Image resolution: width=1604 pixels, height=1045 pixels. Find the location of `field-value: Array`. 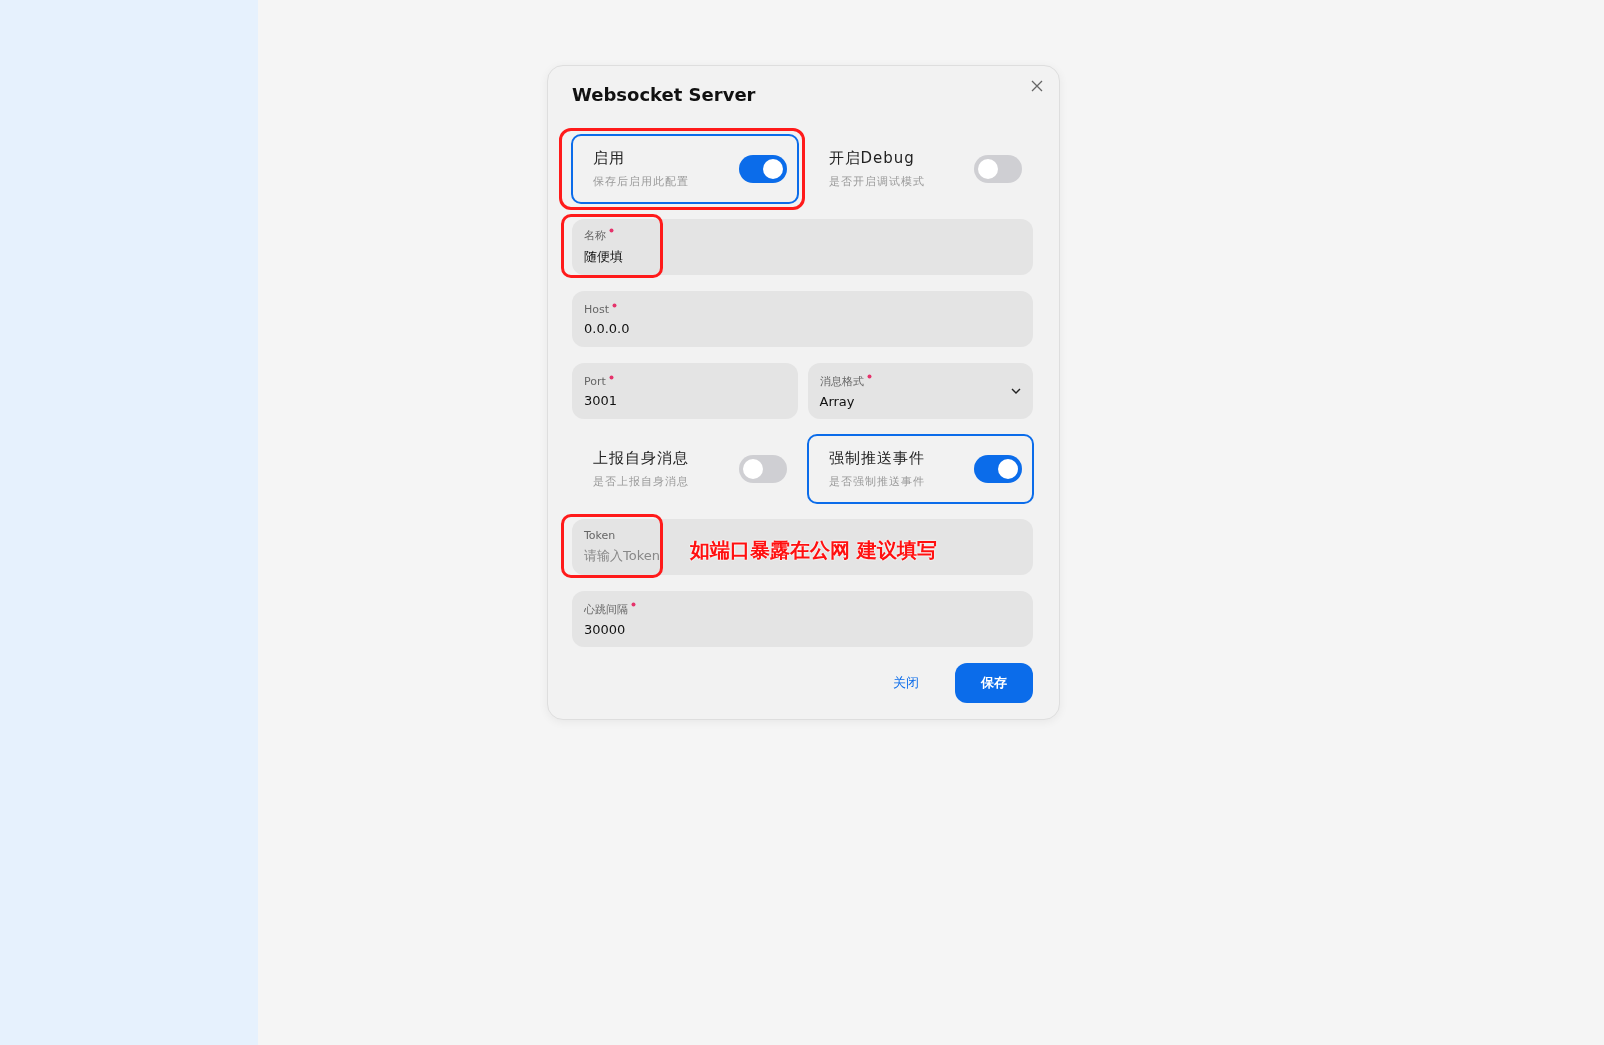

field-value: Array is located at coordinates (837, 401).